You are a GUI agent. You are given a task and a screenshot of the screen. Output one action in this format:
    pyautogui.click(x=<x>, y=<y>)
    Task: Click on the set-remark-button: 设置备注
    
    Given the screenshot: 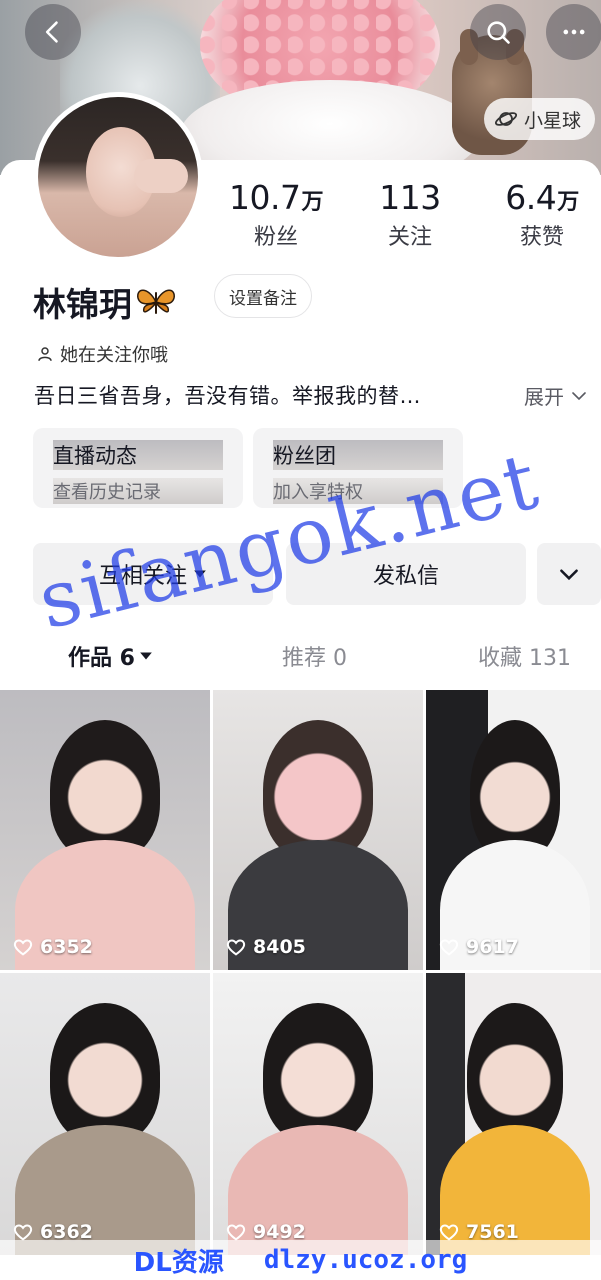 What is the action you would take?
    pyautogui.click(x=263, y=296)
    